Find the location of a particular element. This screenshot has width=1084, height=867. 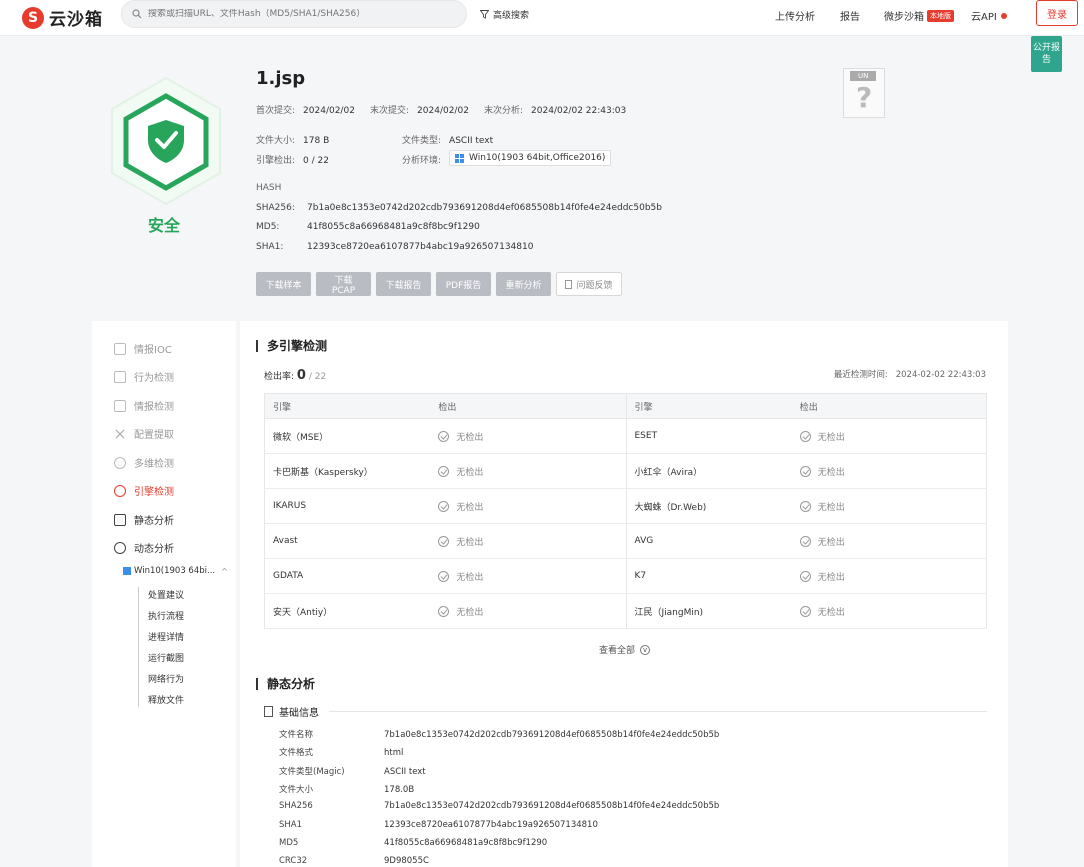

view-all-button: 查看全部 v is located at coordinates (625, 649).